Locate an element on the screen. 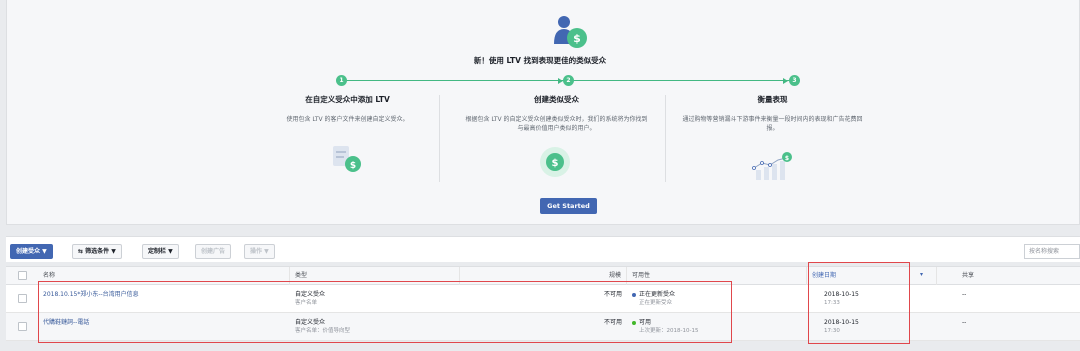  step-1-column: 在自定义受众中添加 LTV 使用包含 LTV 的客户文件来创建自定义受众。 is located at coordinates (347, 109).